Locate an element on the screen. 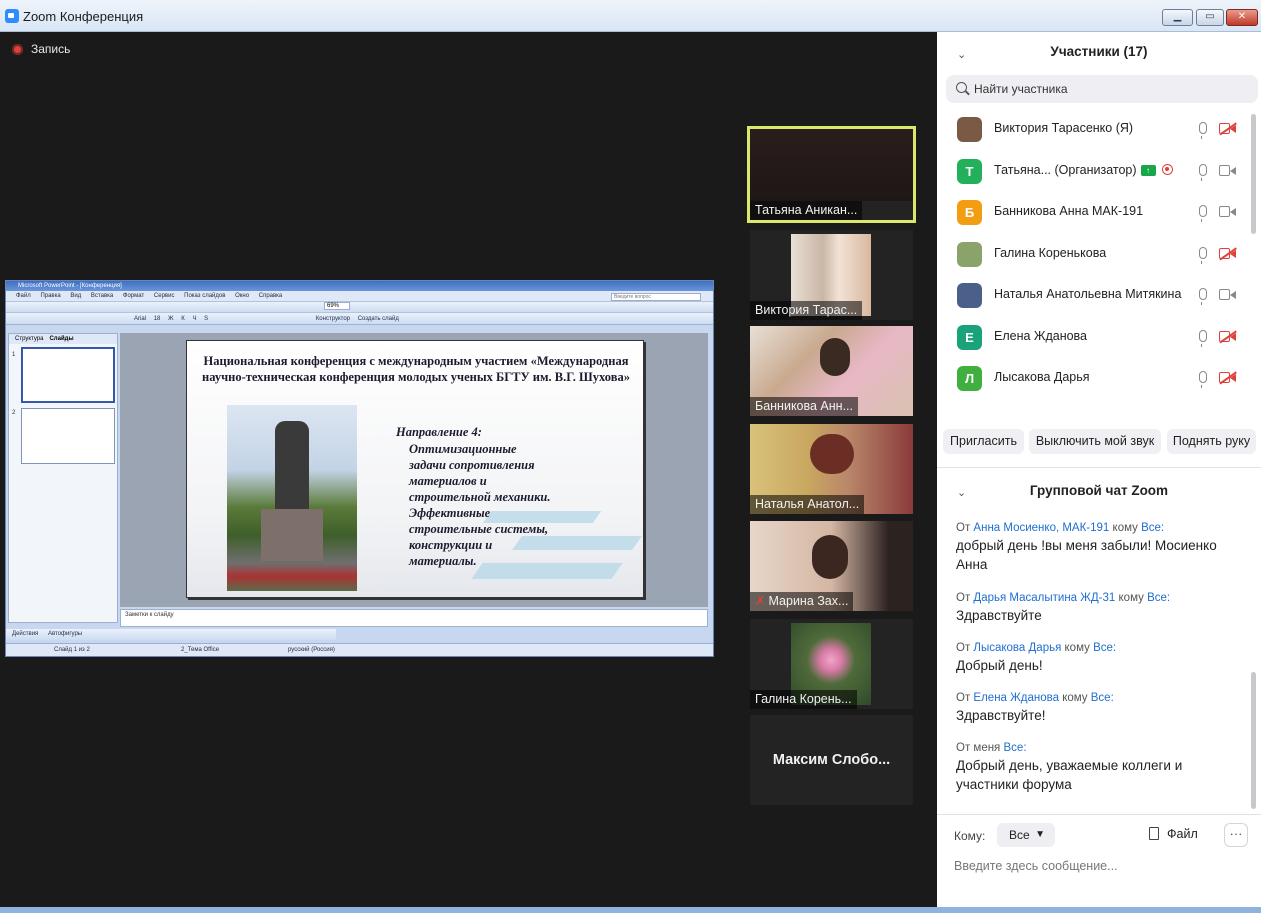 This screenshot has height=913, width=1261. participant-row: Л Лысакова Дарья is located at coordinates (1095, 378).